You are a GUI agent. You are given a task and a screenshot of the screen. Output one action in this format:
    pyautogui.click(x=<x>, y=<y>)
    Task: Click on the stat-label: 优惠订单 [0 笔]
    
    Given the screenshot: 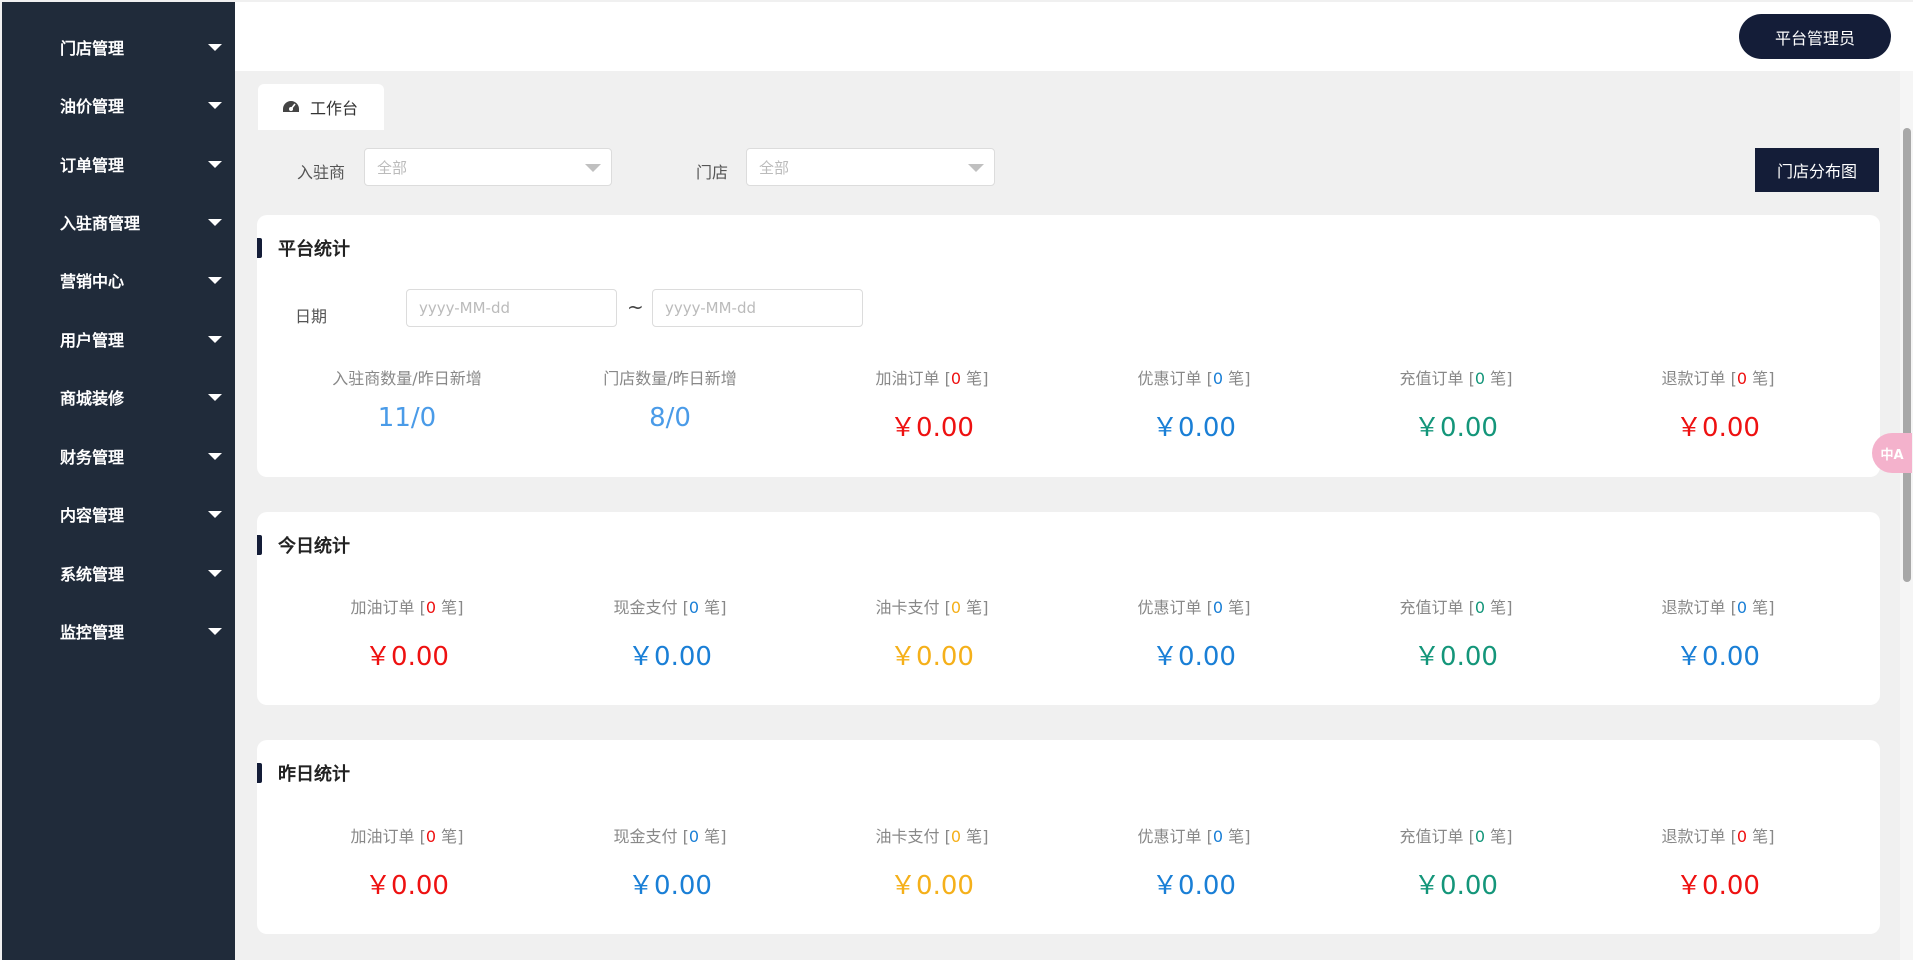 What is the action you would take?
    pyautogui.click(x=1194, y=836)
    